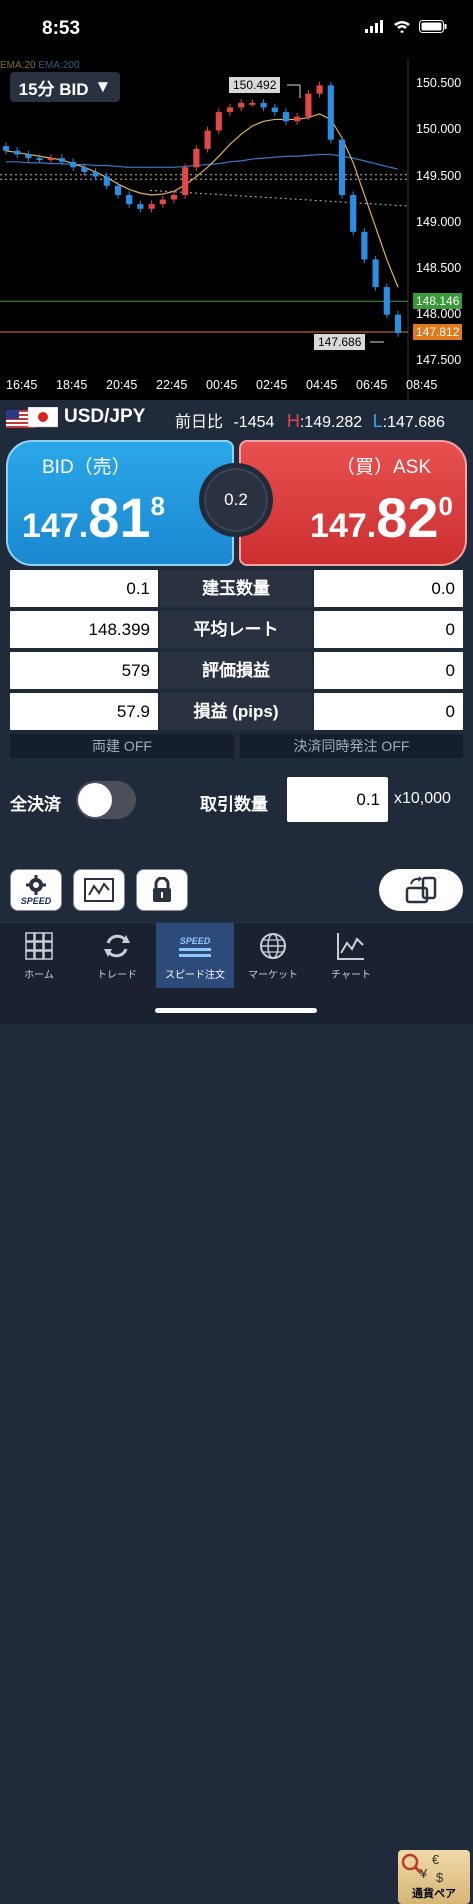 The width and height of the screenshot is (473, 1904). What do you see at coordinates (388, 711) in the screenshot?
I see `buy-pl-pips: 0` at bounding box center [388, 711].